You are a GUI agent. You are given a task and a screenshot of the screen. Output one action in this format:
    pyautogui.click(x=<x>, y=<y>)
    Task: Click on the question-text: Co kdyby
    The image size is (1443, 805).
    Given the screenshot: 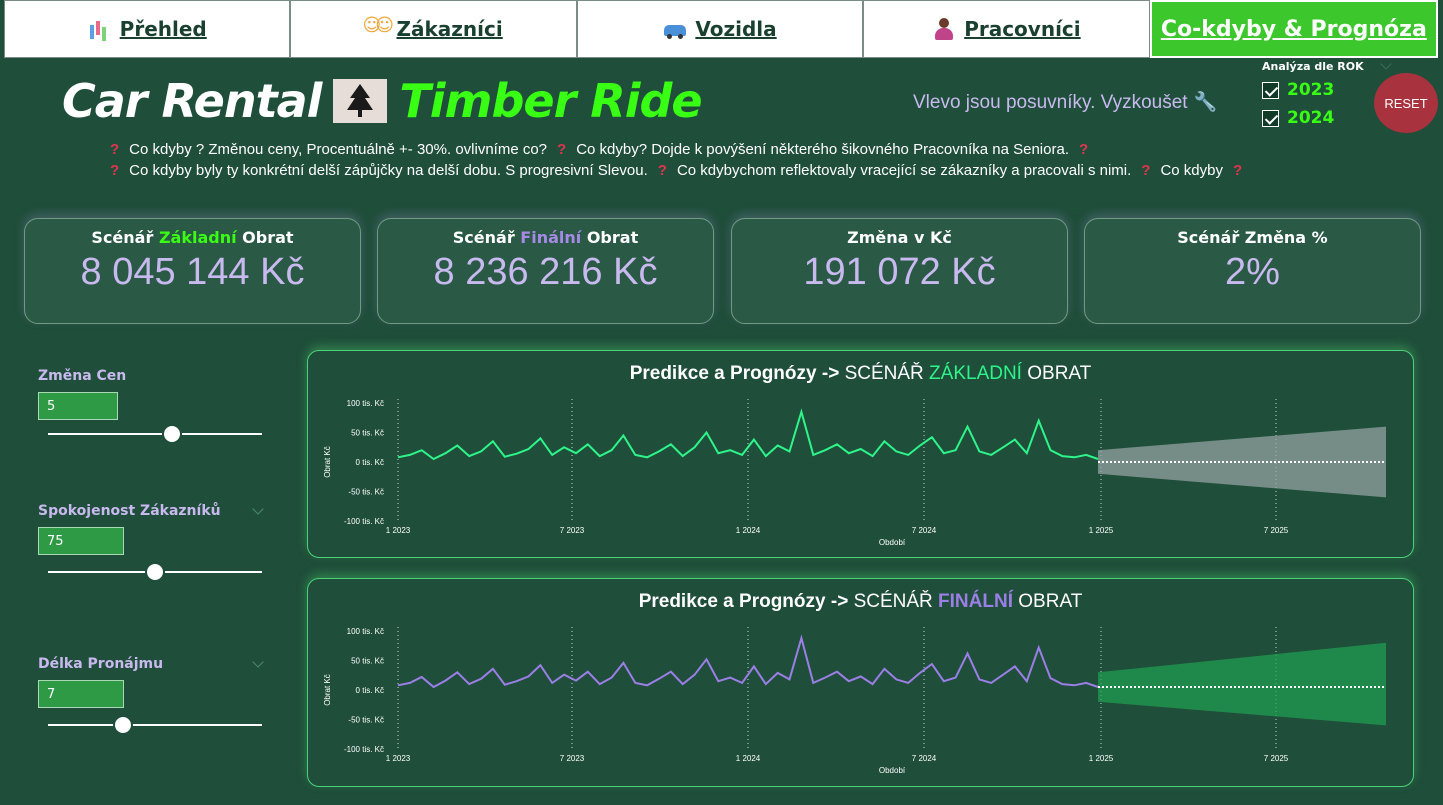 What is the action you would take?
    pyautogui.click(x=1191, y=170)
    